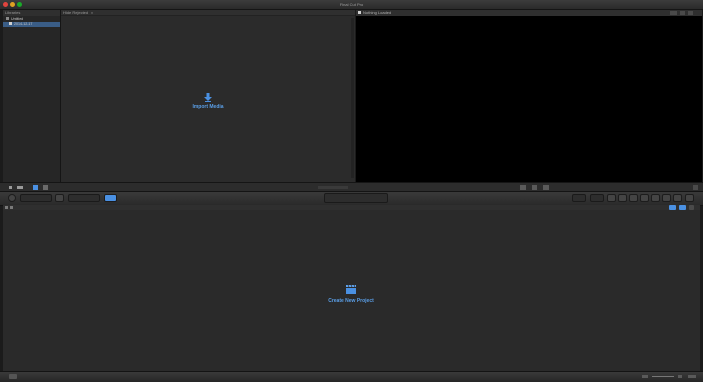  Describe the element at coordinates (695, 187) in the screenshot. I see `fullscreen-icon` at that location.